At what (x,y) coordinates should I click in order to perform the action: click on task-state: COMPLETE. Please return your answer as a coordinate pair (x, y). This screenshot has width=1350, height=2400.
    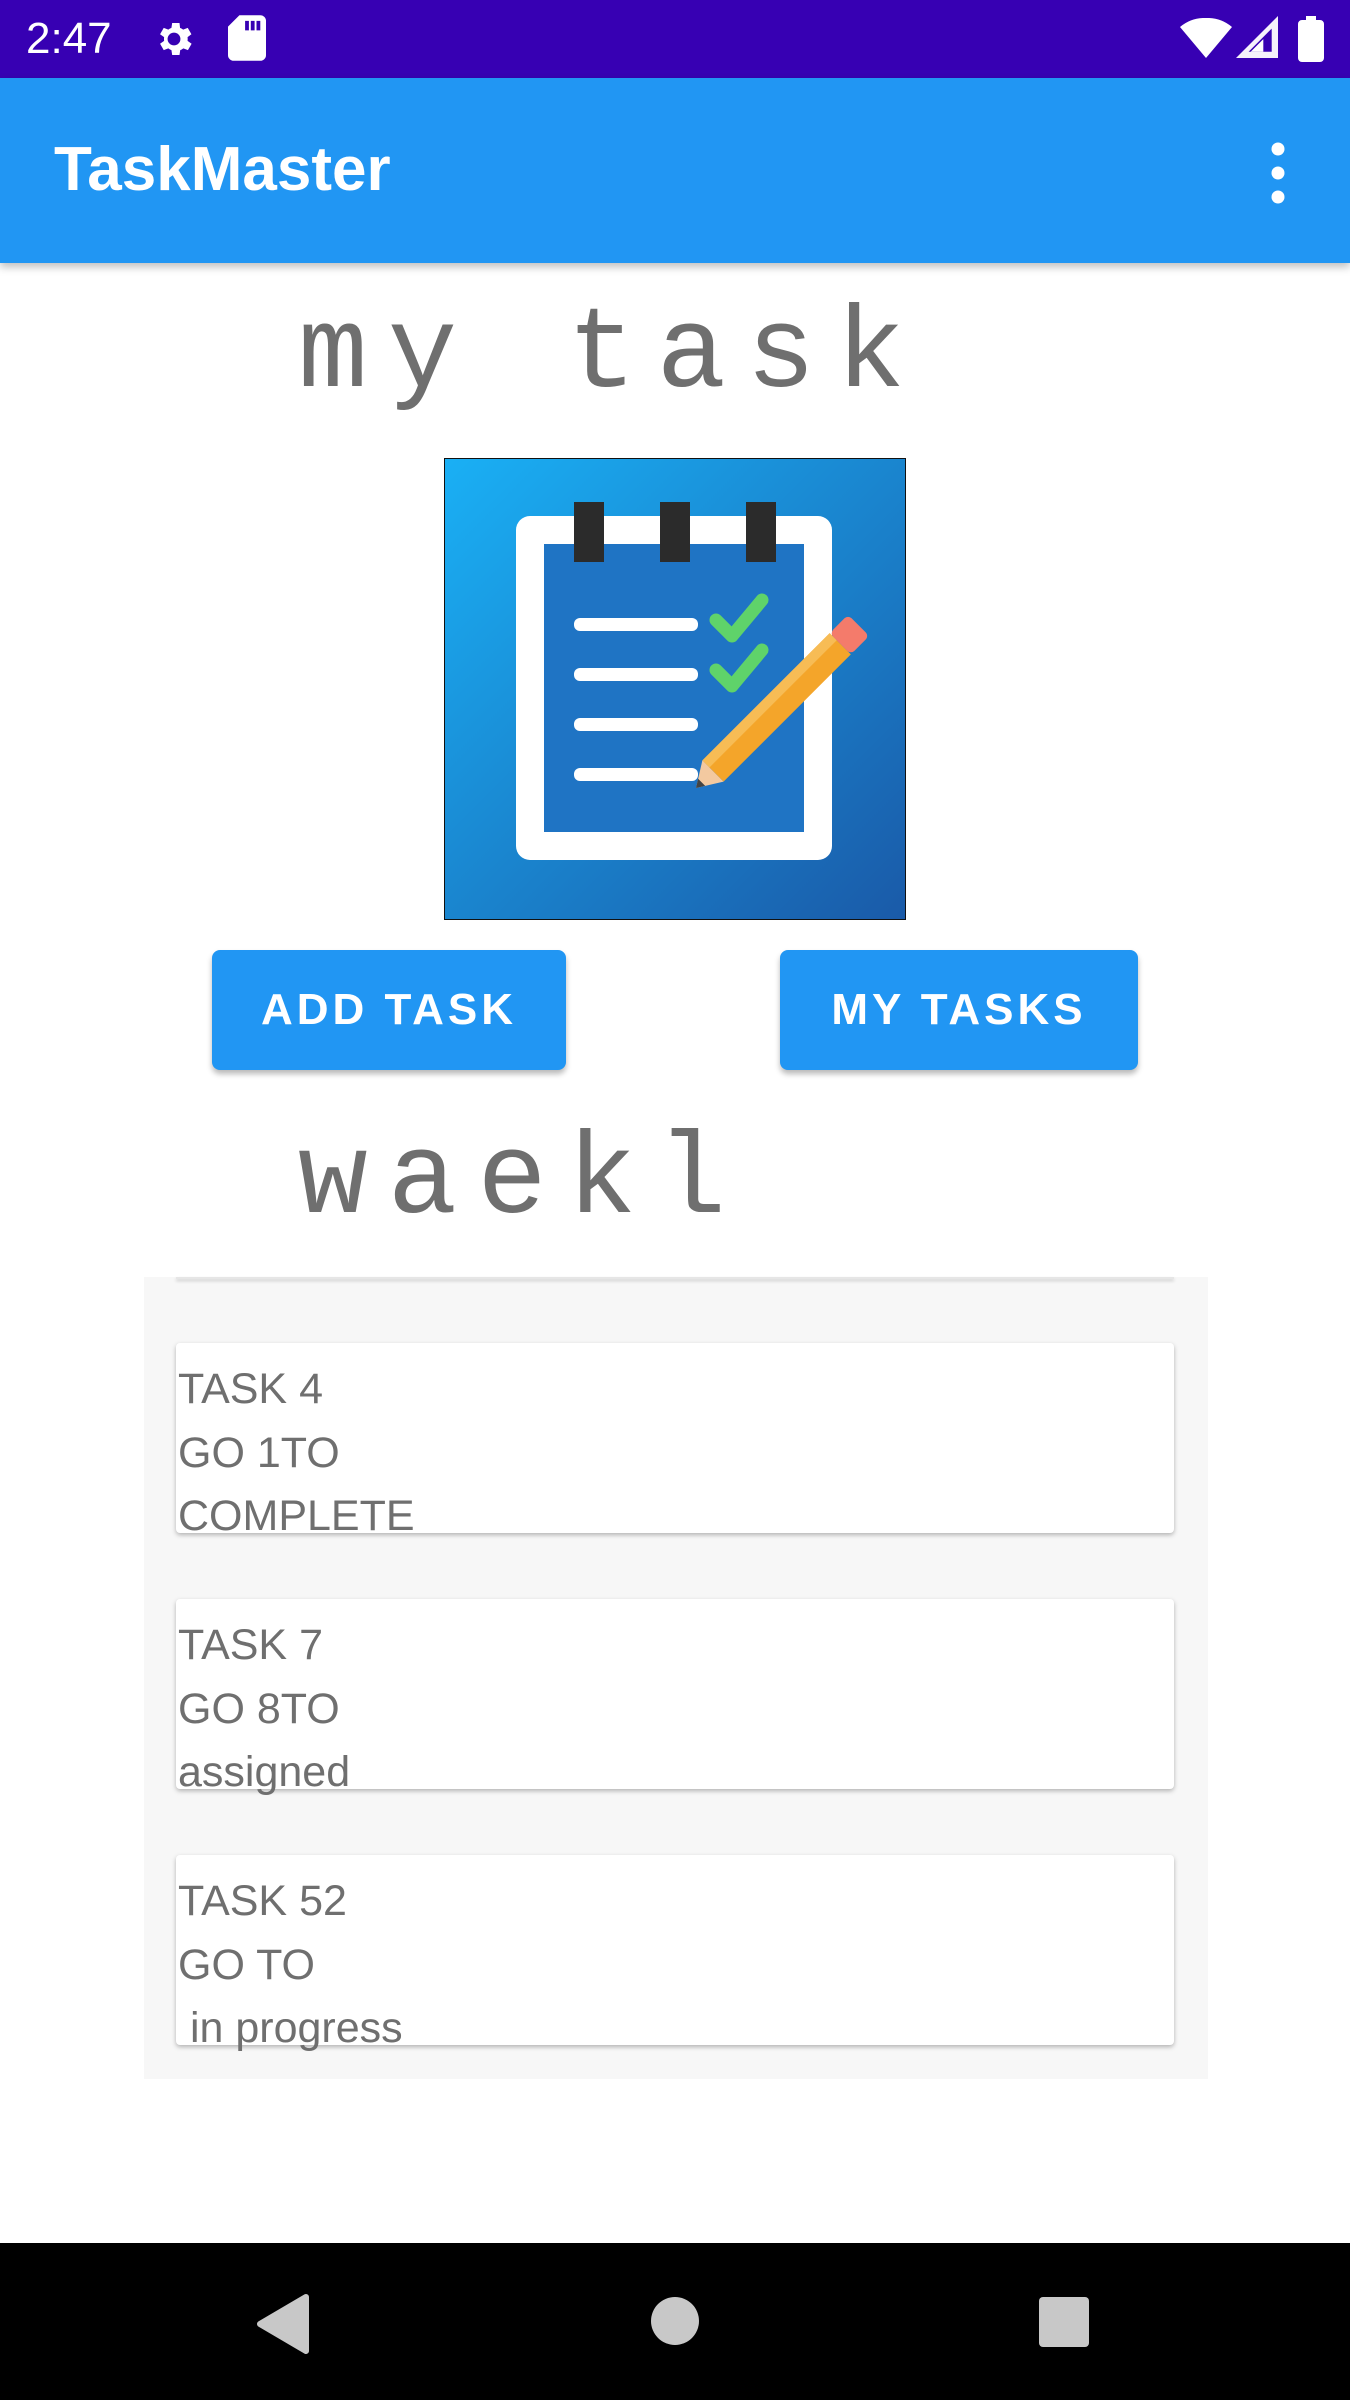
    Looking at the image, I should click on (296, 1516).